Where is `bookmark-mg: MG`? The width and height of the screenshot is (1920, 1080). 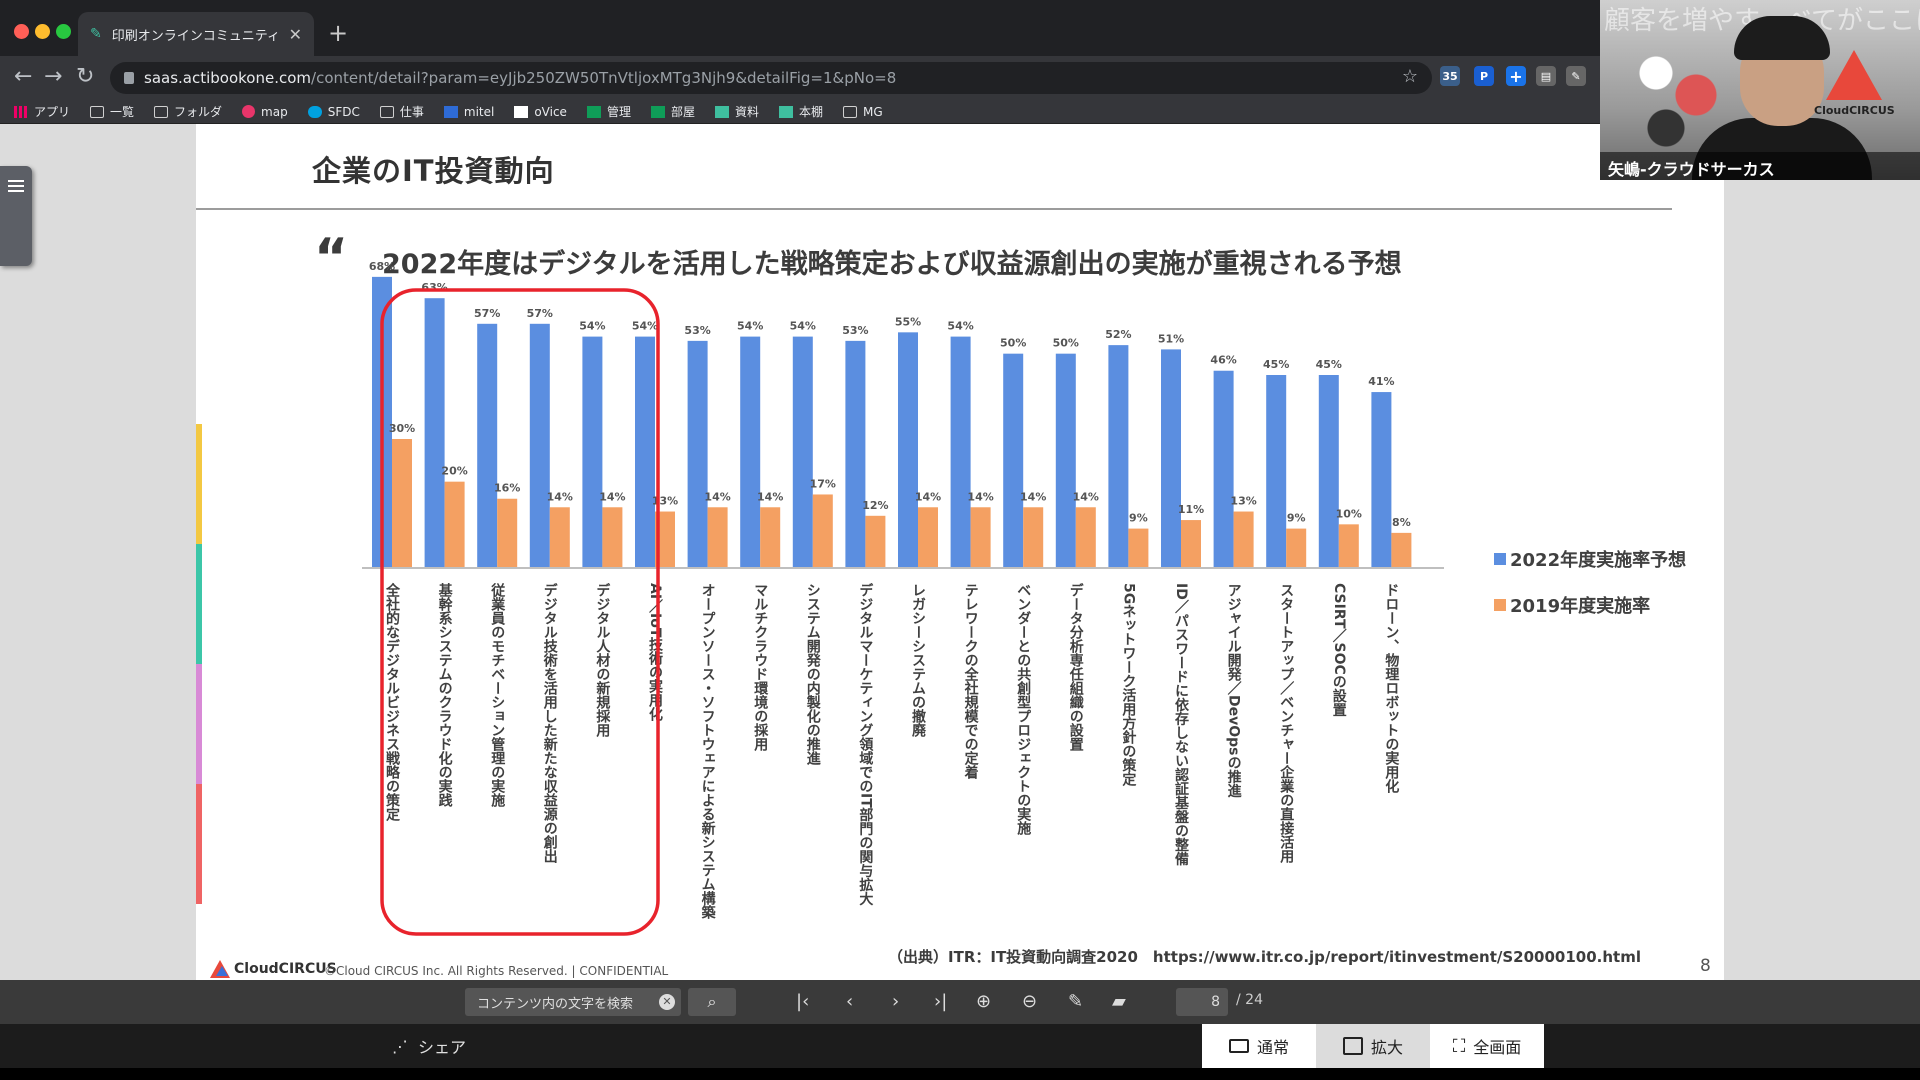 bookmark-mg: MG is located at coordinates (863, 112).